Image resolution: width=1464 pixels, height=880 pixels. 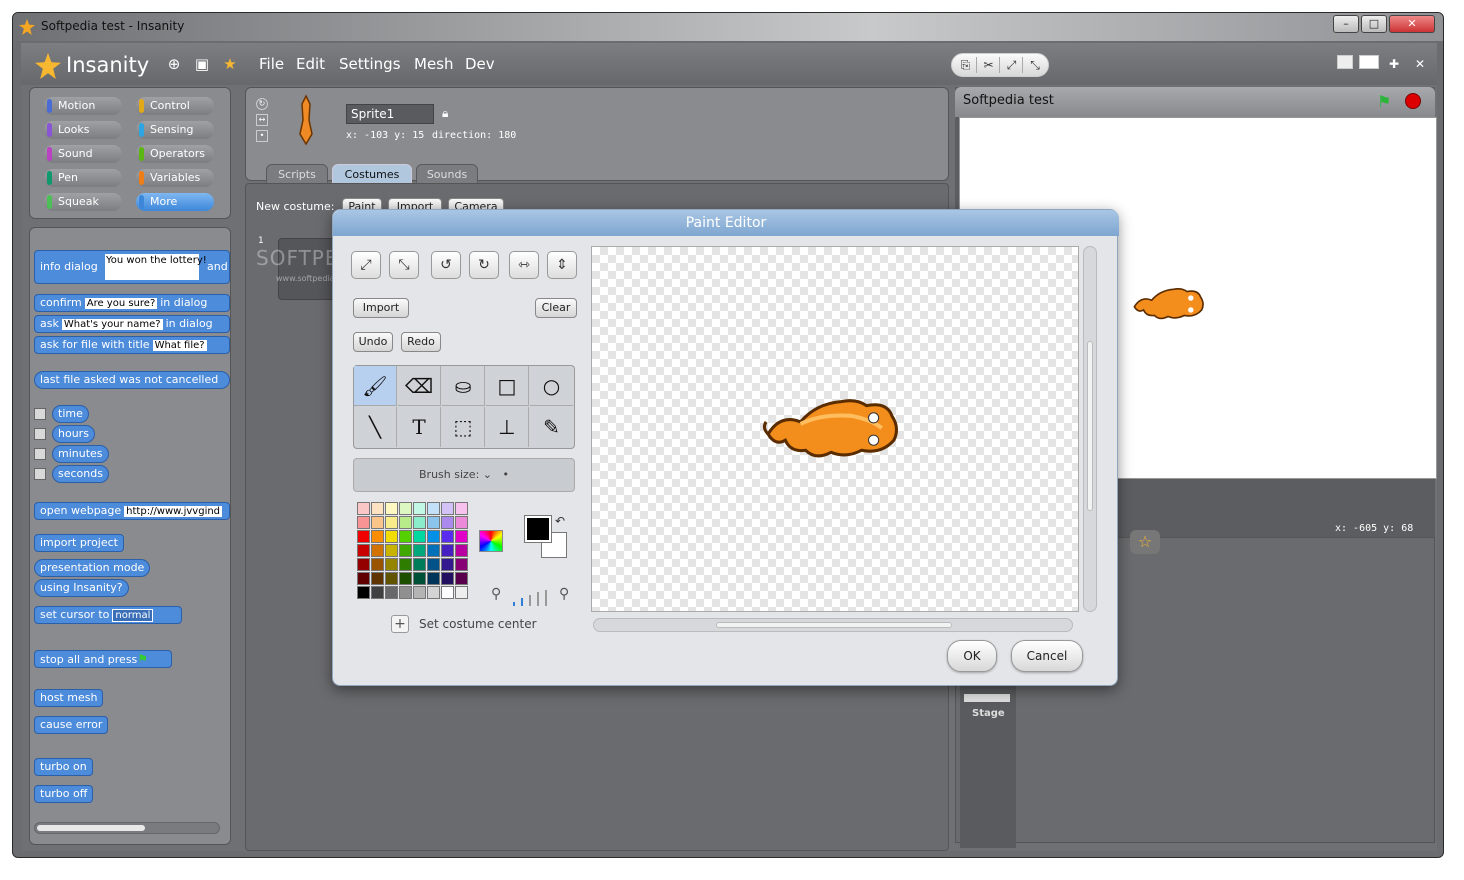 I want to click on select-icon: ⬚, so click(x=463, y=427).